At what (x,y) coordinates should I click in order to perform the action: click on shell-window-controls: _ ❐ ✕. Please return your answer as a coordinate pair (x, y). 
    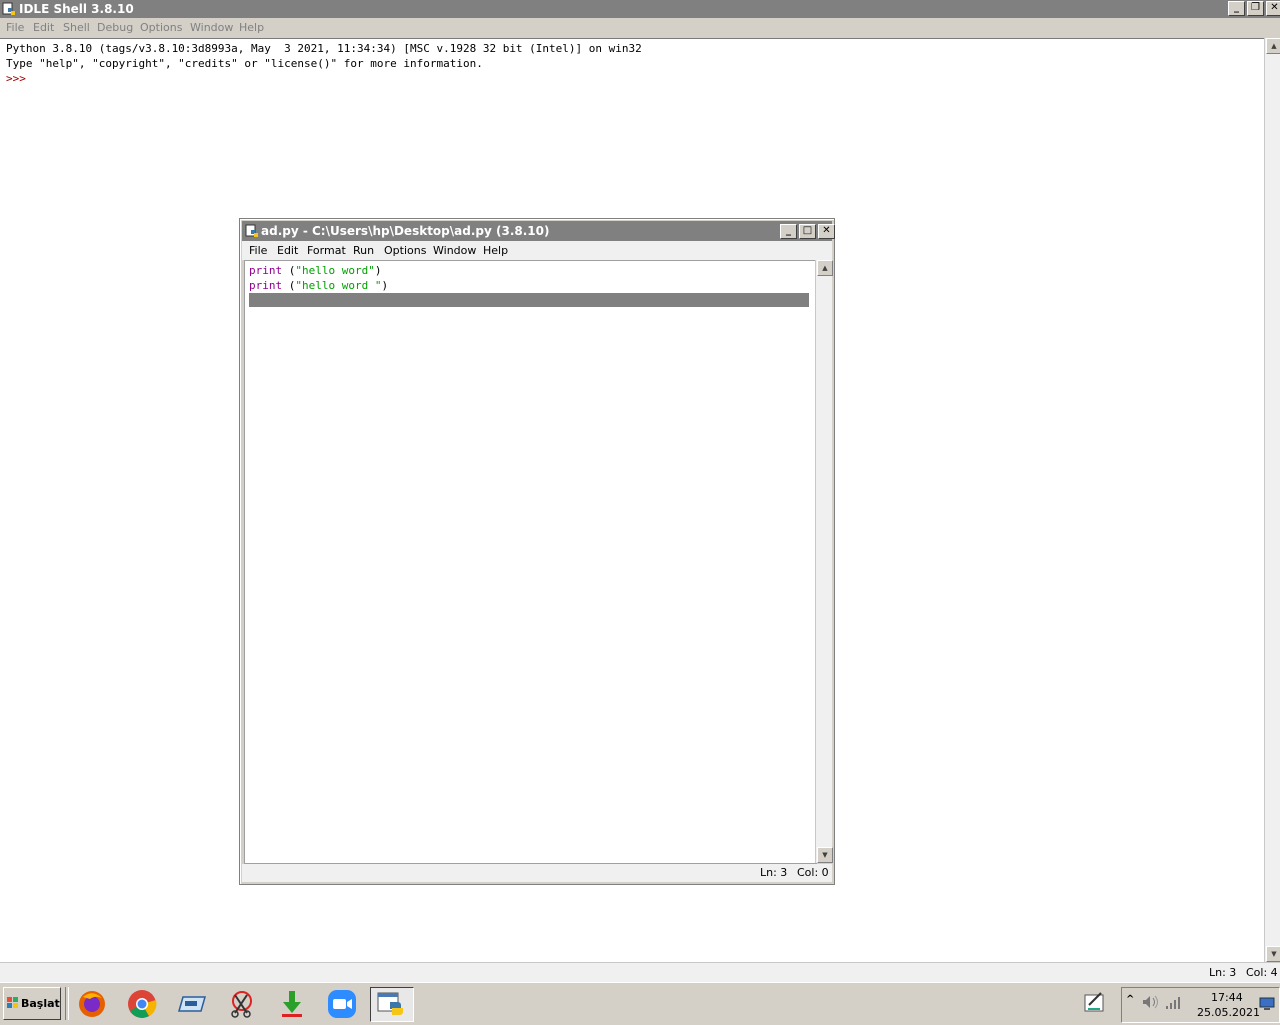
    Looking at the image, I should click on (1254, 8).